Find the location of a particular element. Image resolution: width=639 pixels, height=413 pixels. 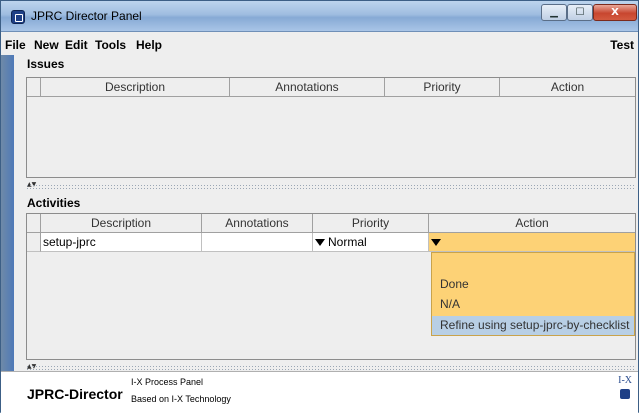

action-dropdown-icon is located at coordinates (436, 243).